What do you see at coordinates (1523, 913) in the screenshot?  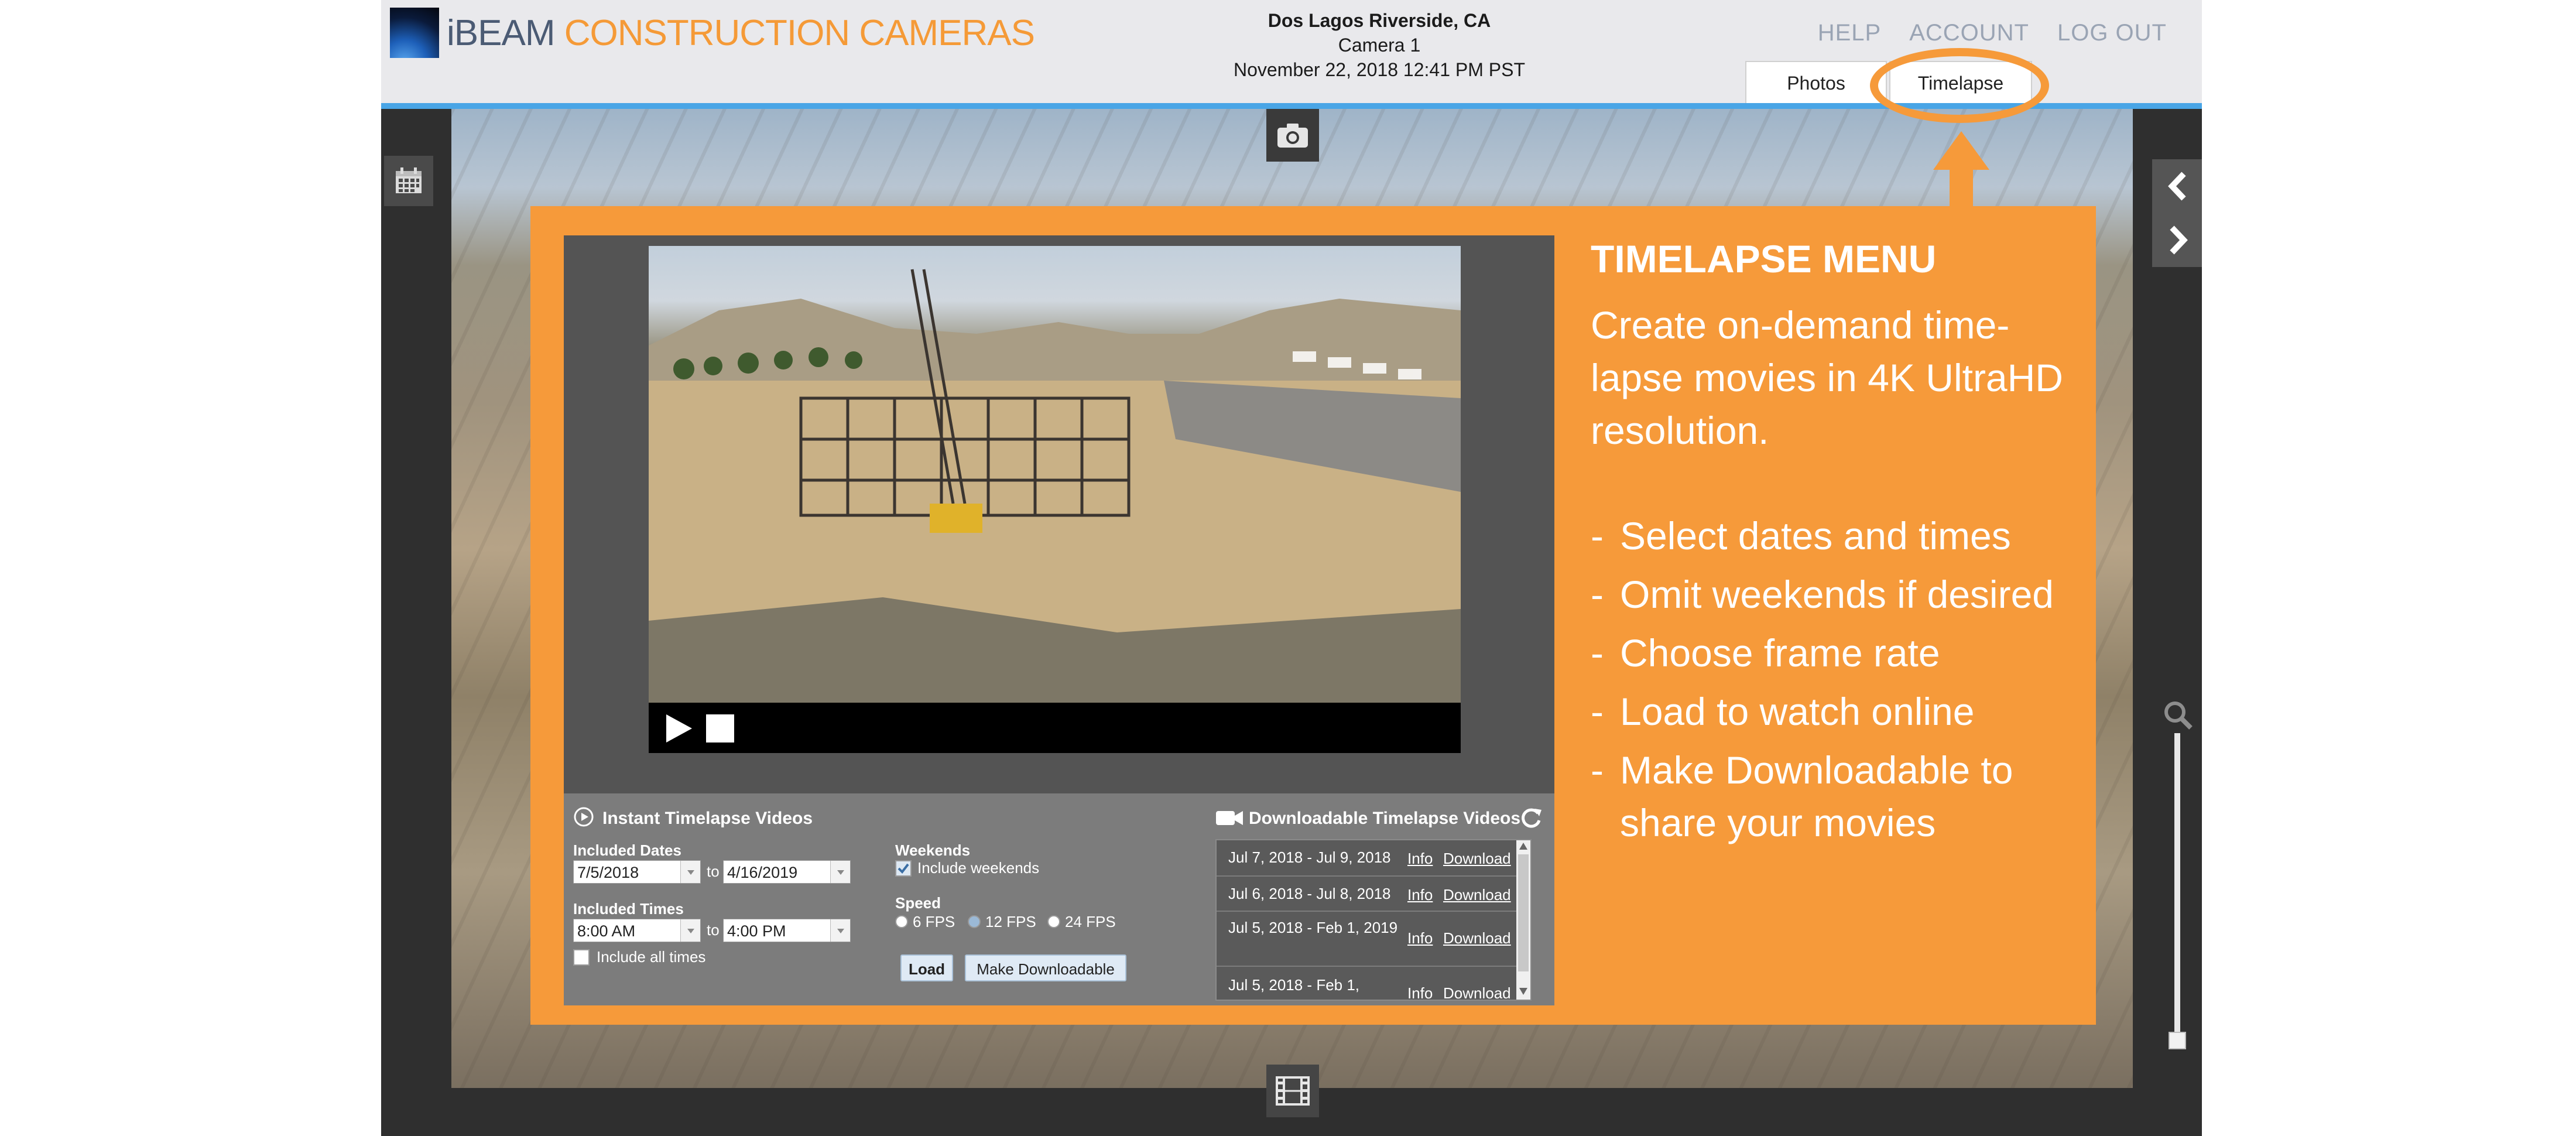 I see `scrollbar-thumb` at bounding box center [1523, 913].